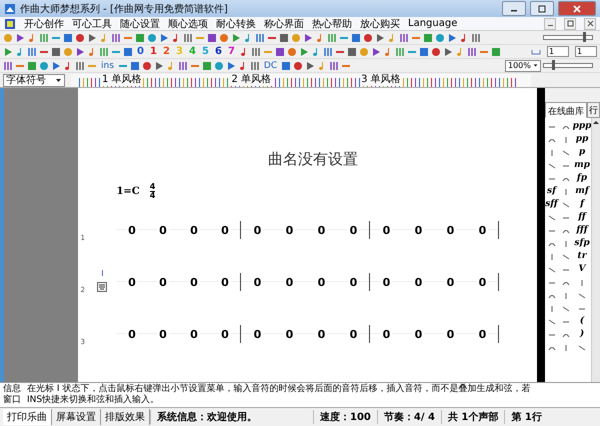 The height and width of the screenshot is (426, 600). I want to click on dynamic-symbol: mf, so click(582, 191).